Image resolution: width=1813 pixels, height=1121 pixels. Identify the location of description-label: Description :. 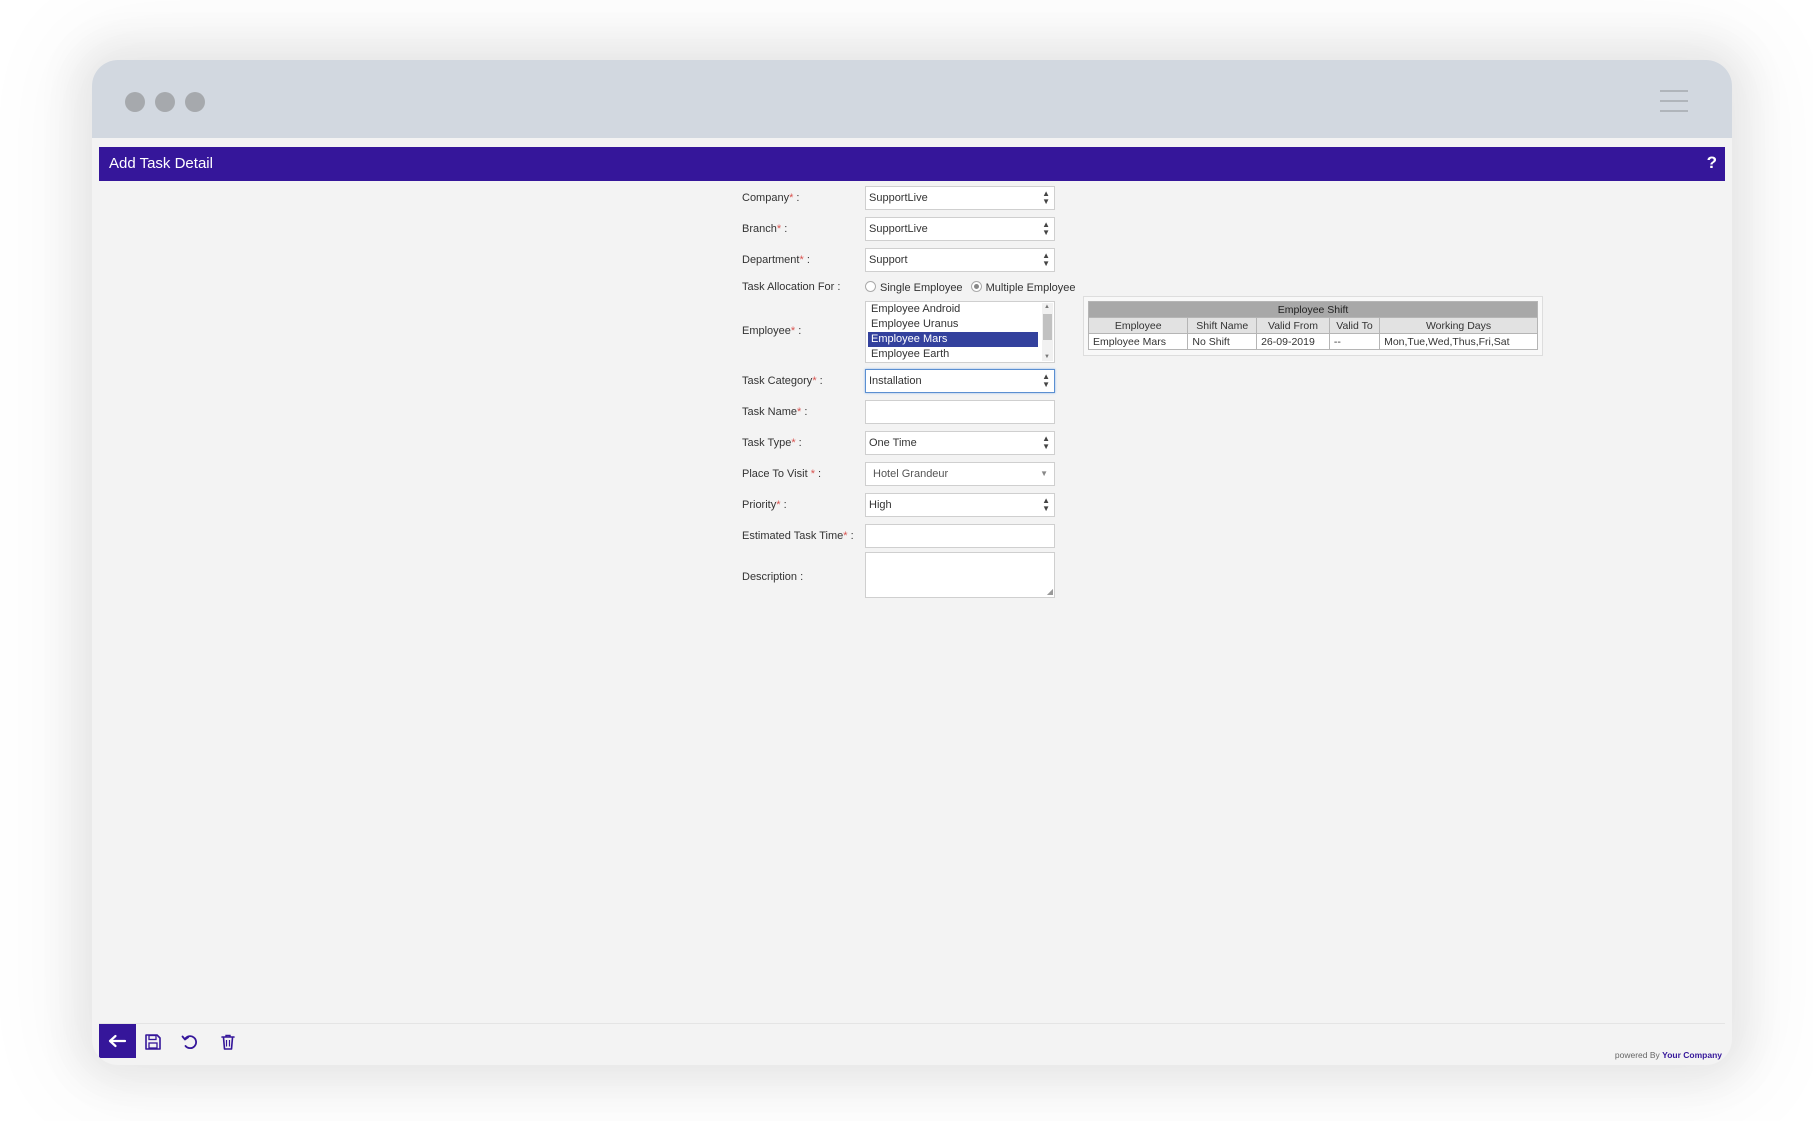
(773, 577).